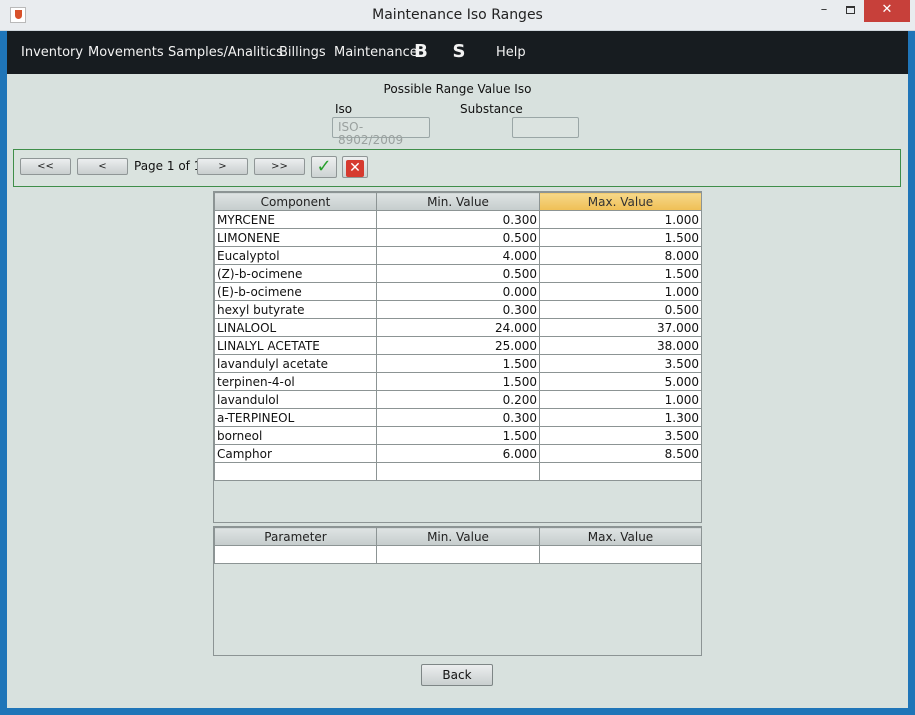  What do you see at coordinates (355, 167) in the screenshot?
I see `cancel-button: ✕` at bounding box center [355, 167].